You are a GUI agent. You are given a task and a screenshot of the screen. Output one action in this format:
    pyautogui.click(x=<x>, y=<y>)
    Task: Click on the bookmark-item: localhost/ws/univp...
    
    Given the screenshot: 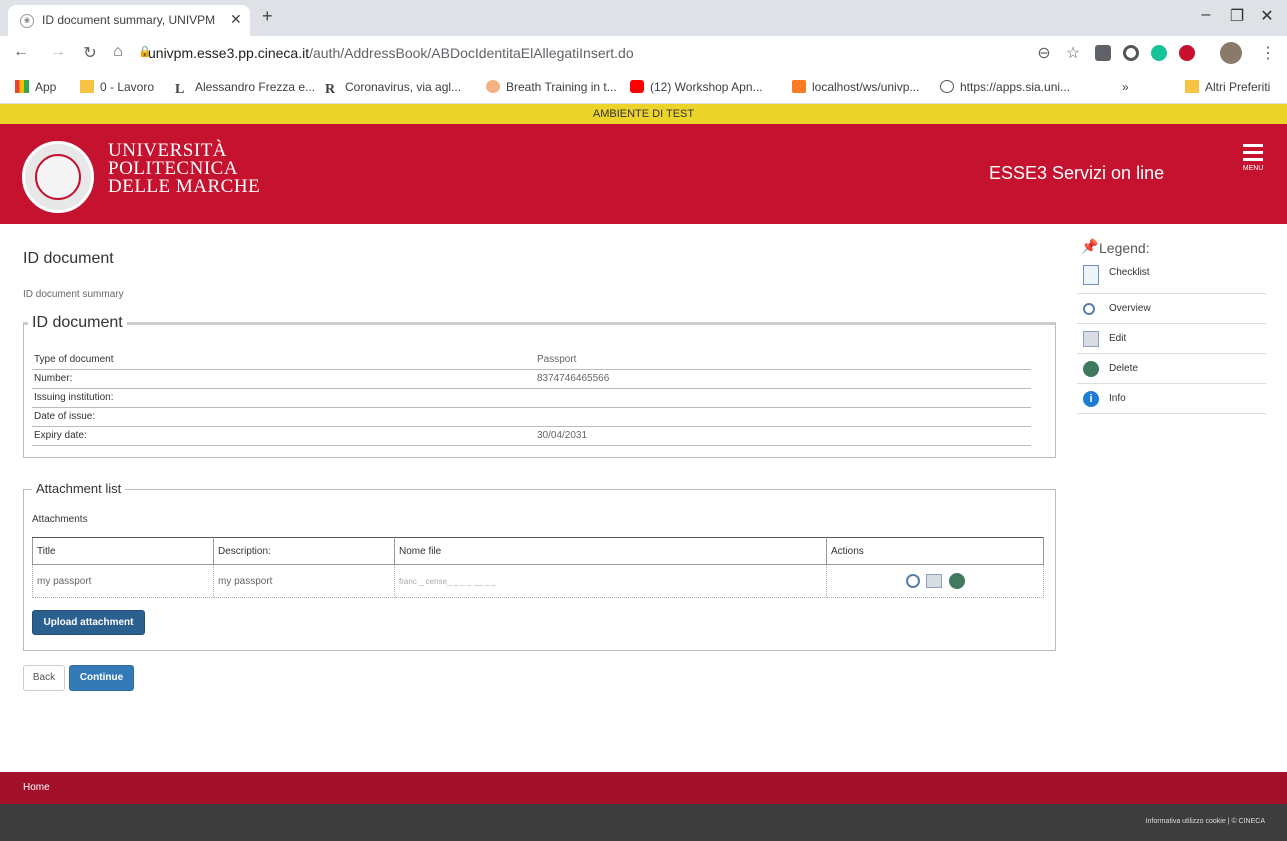 What is the action you would take?
    pyautogui.click(x=855, y=87)
    